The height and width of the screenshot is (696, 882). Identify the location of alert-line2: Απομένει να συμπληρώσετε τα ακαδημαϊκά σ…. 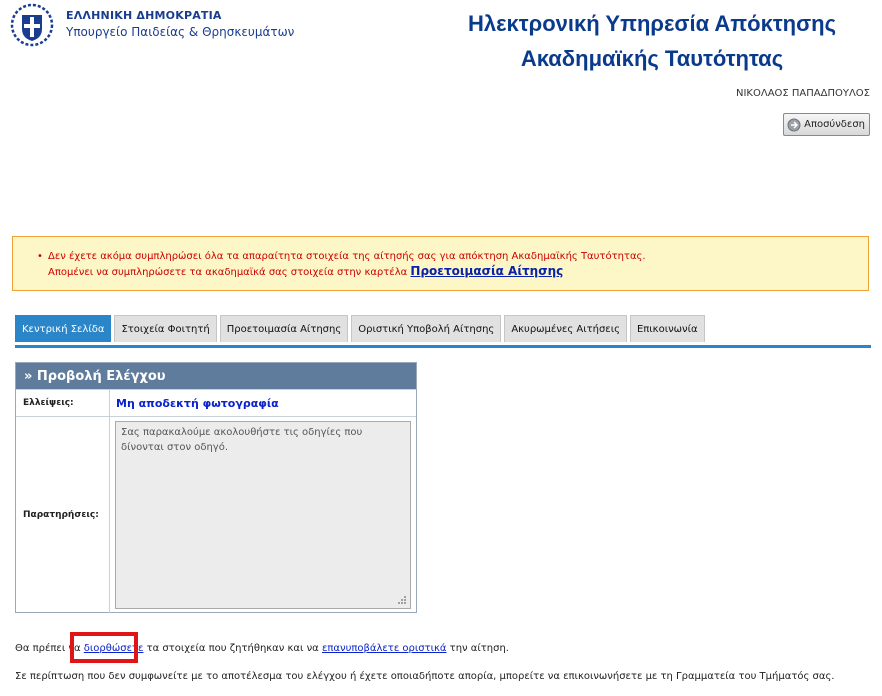
(451, 272).